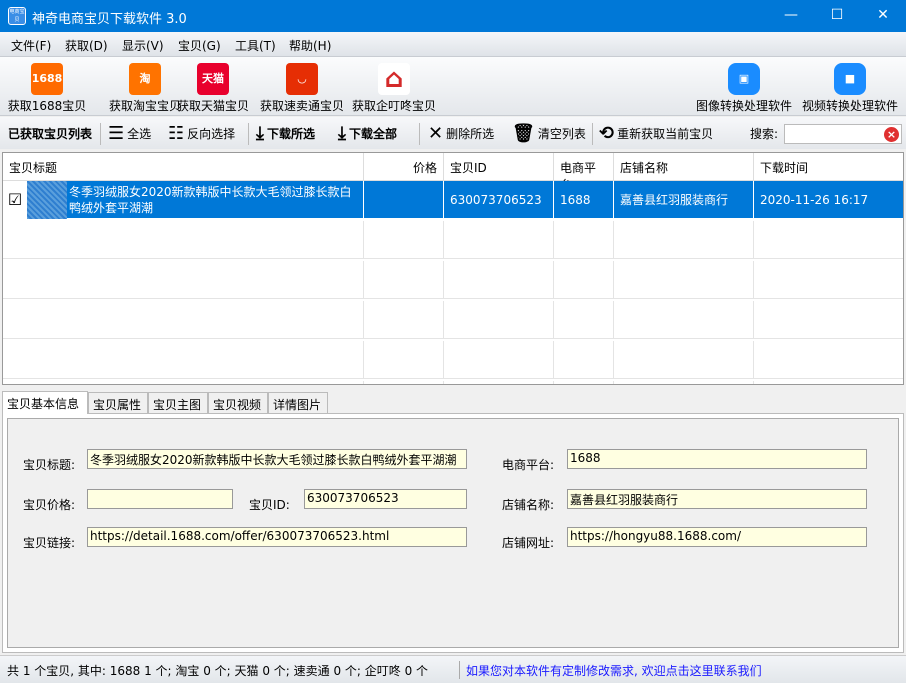 The height and width of the screenshot is (683, 906). I want to click on clear-label: 清空列表, so click(561, 134).